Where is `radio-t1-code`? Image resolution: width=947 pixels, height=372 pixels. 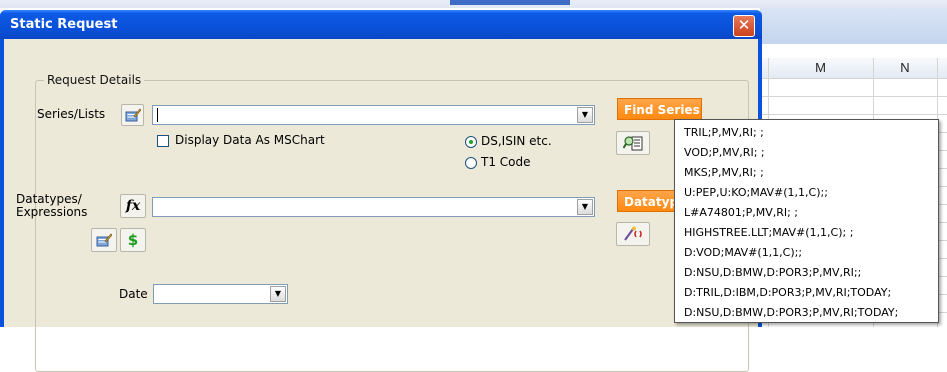 radio-t1-code is located at coordinates (471, 163).